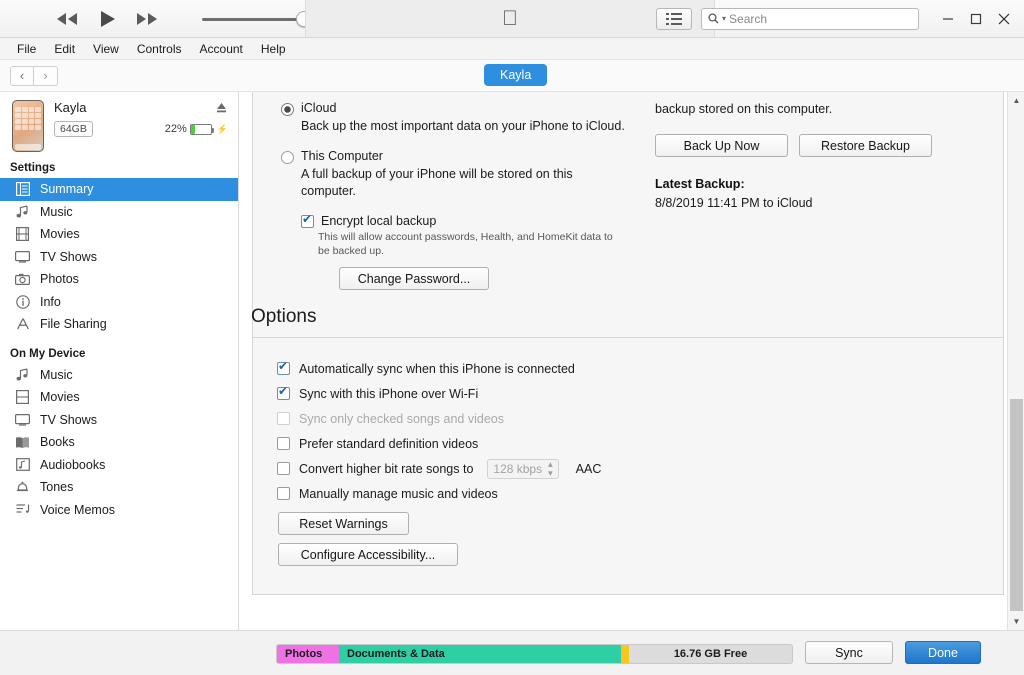 The image size is (1024, 675). Describe the element at coordinates (119, 375) in the screenshot. I see `sidebar-device-item-music: Music` at that location.